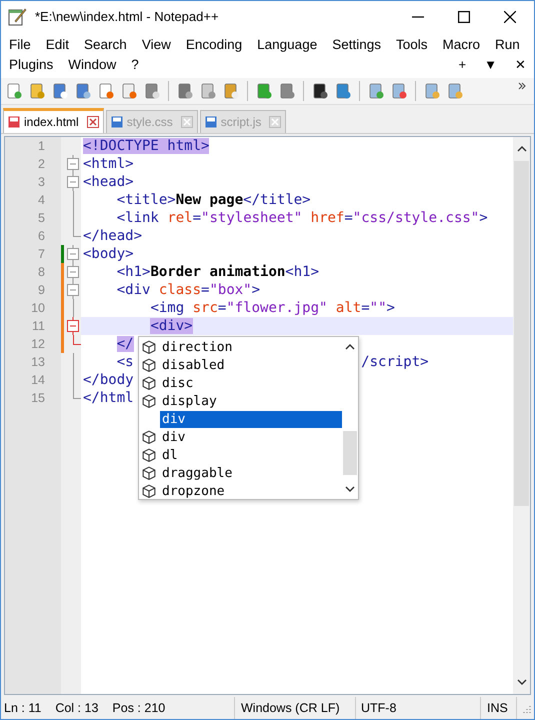 This screenshot has width=535, height=720. Describe the element at coordinates (180, 290) in the screenshot. I see `code-token: class` at that location.